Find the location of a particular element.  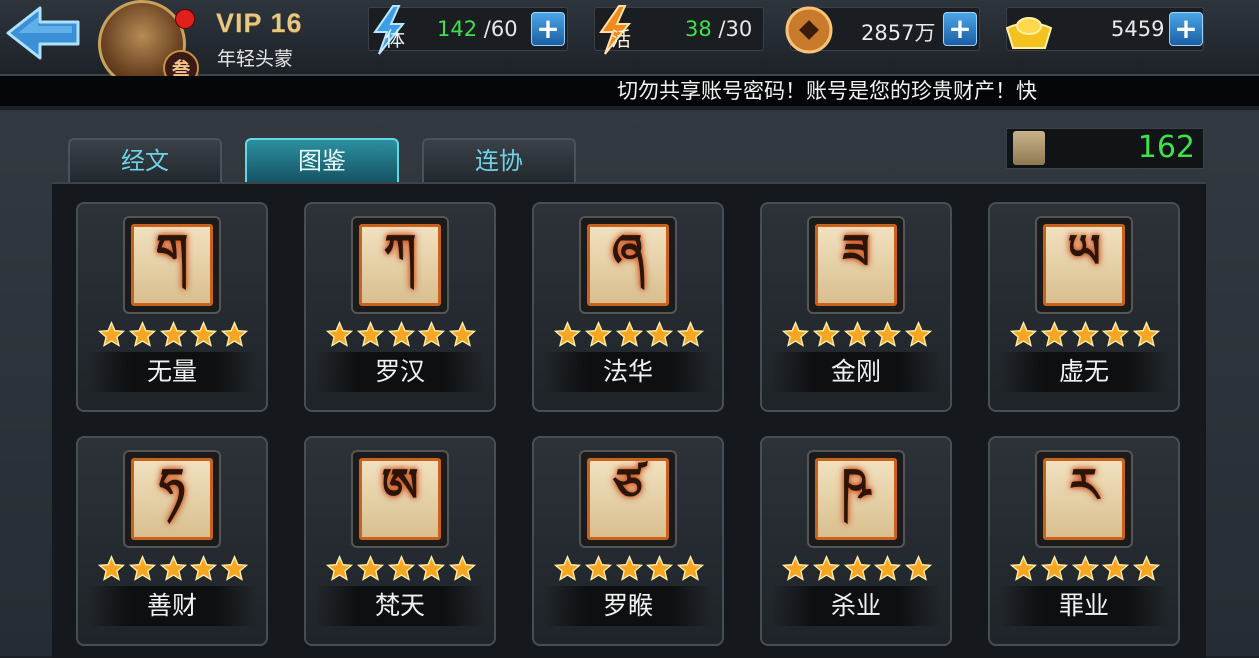

add-copper-button: + is located at coordinates (960, 29).